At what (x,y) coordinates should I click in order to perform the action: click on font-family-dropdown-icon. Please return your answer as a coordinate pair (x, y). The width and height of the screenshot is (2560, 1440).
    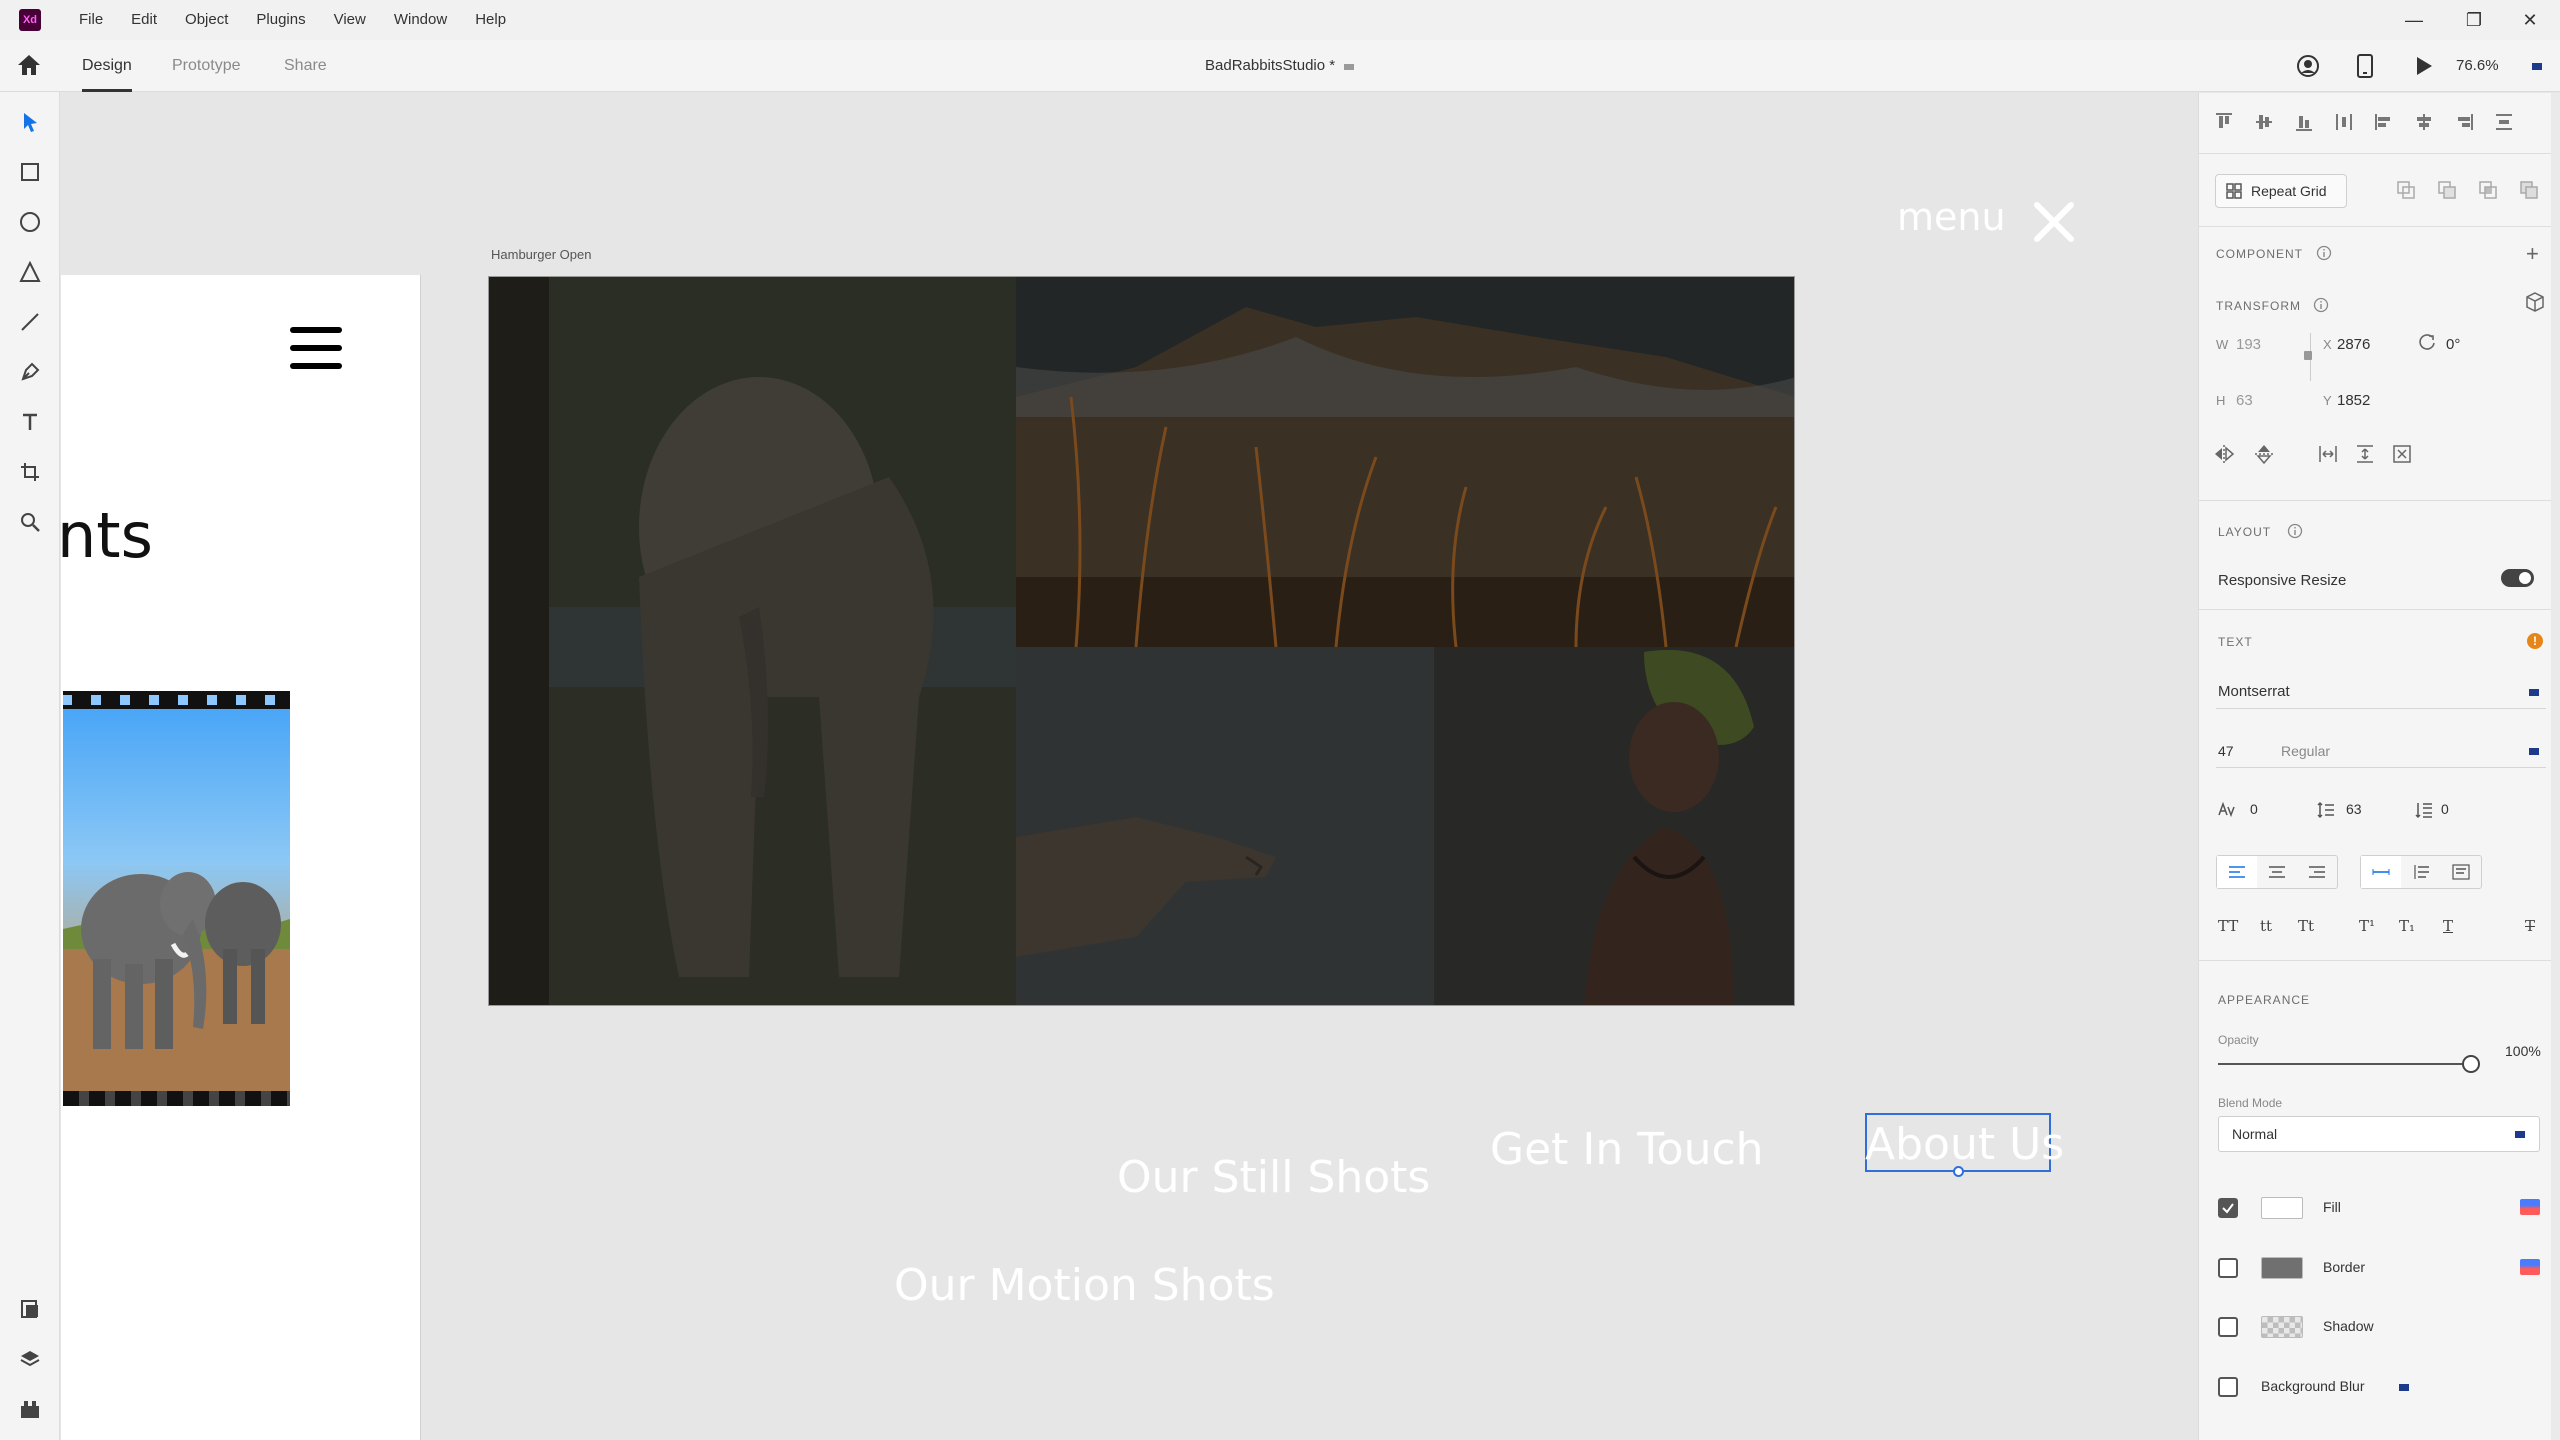
    Looking at the image, I should click on (2534, 692).